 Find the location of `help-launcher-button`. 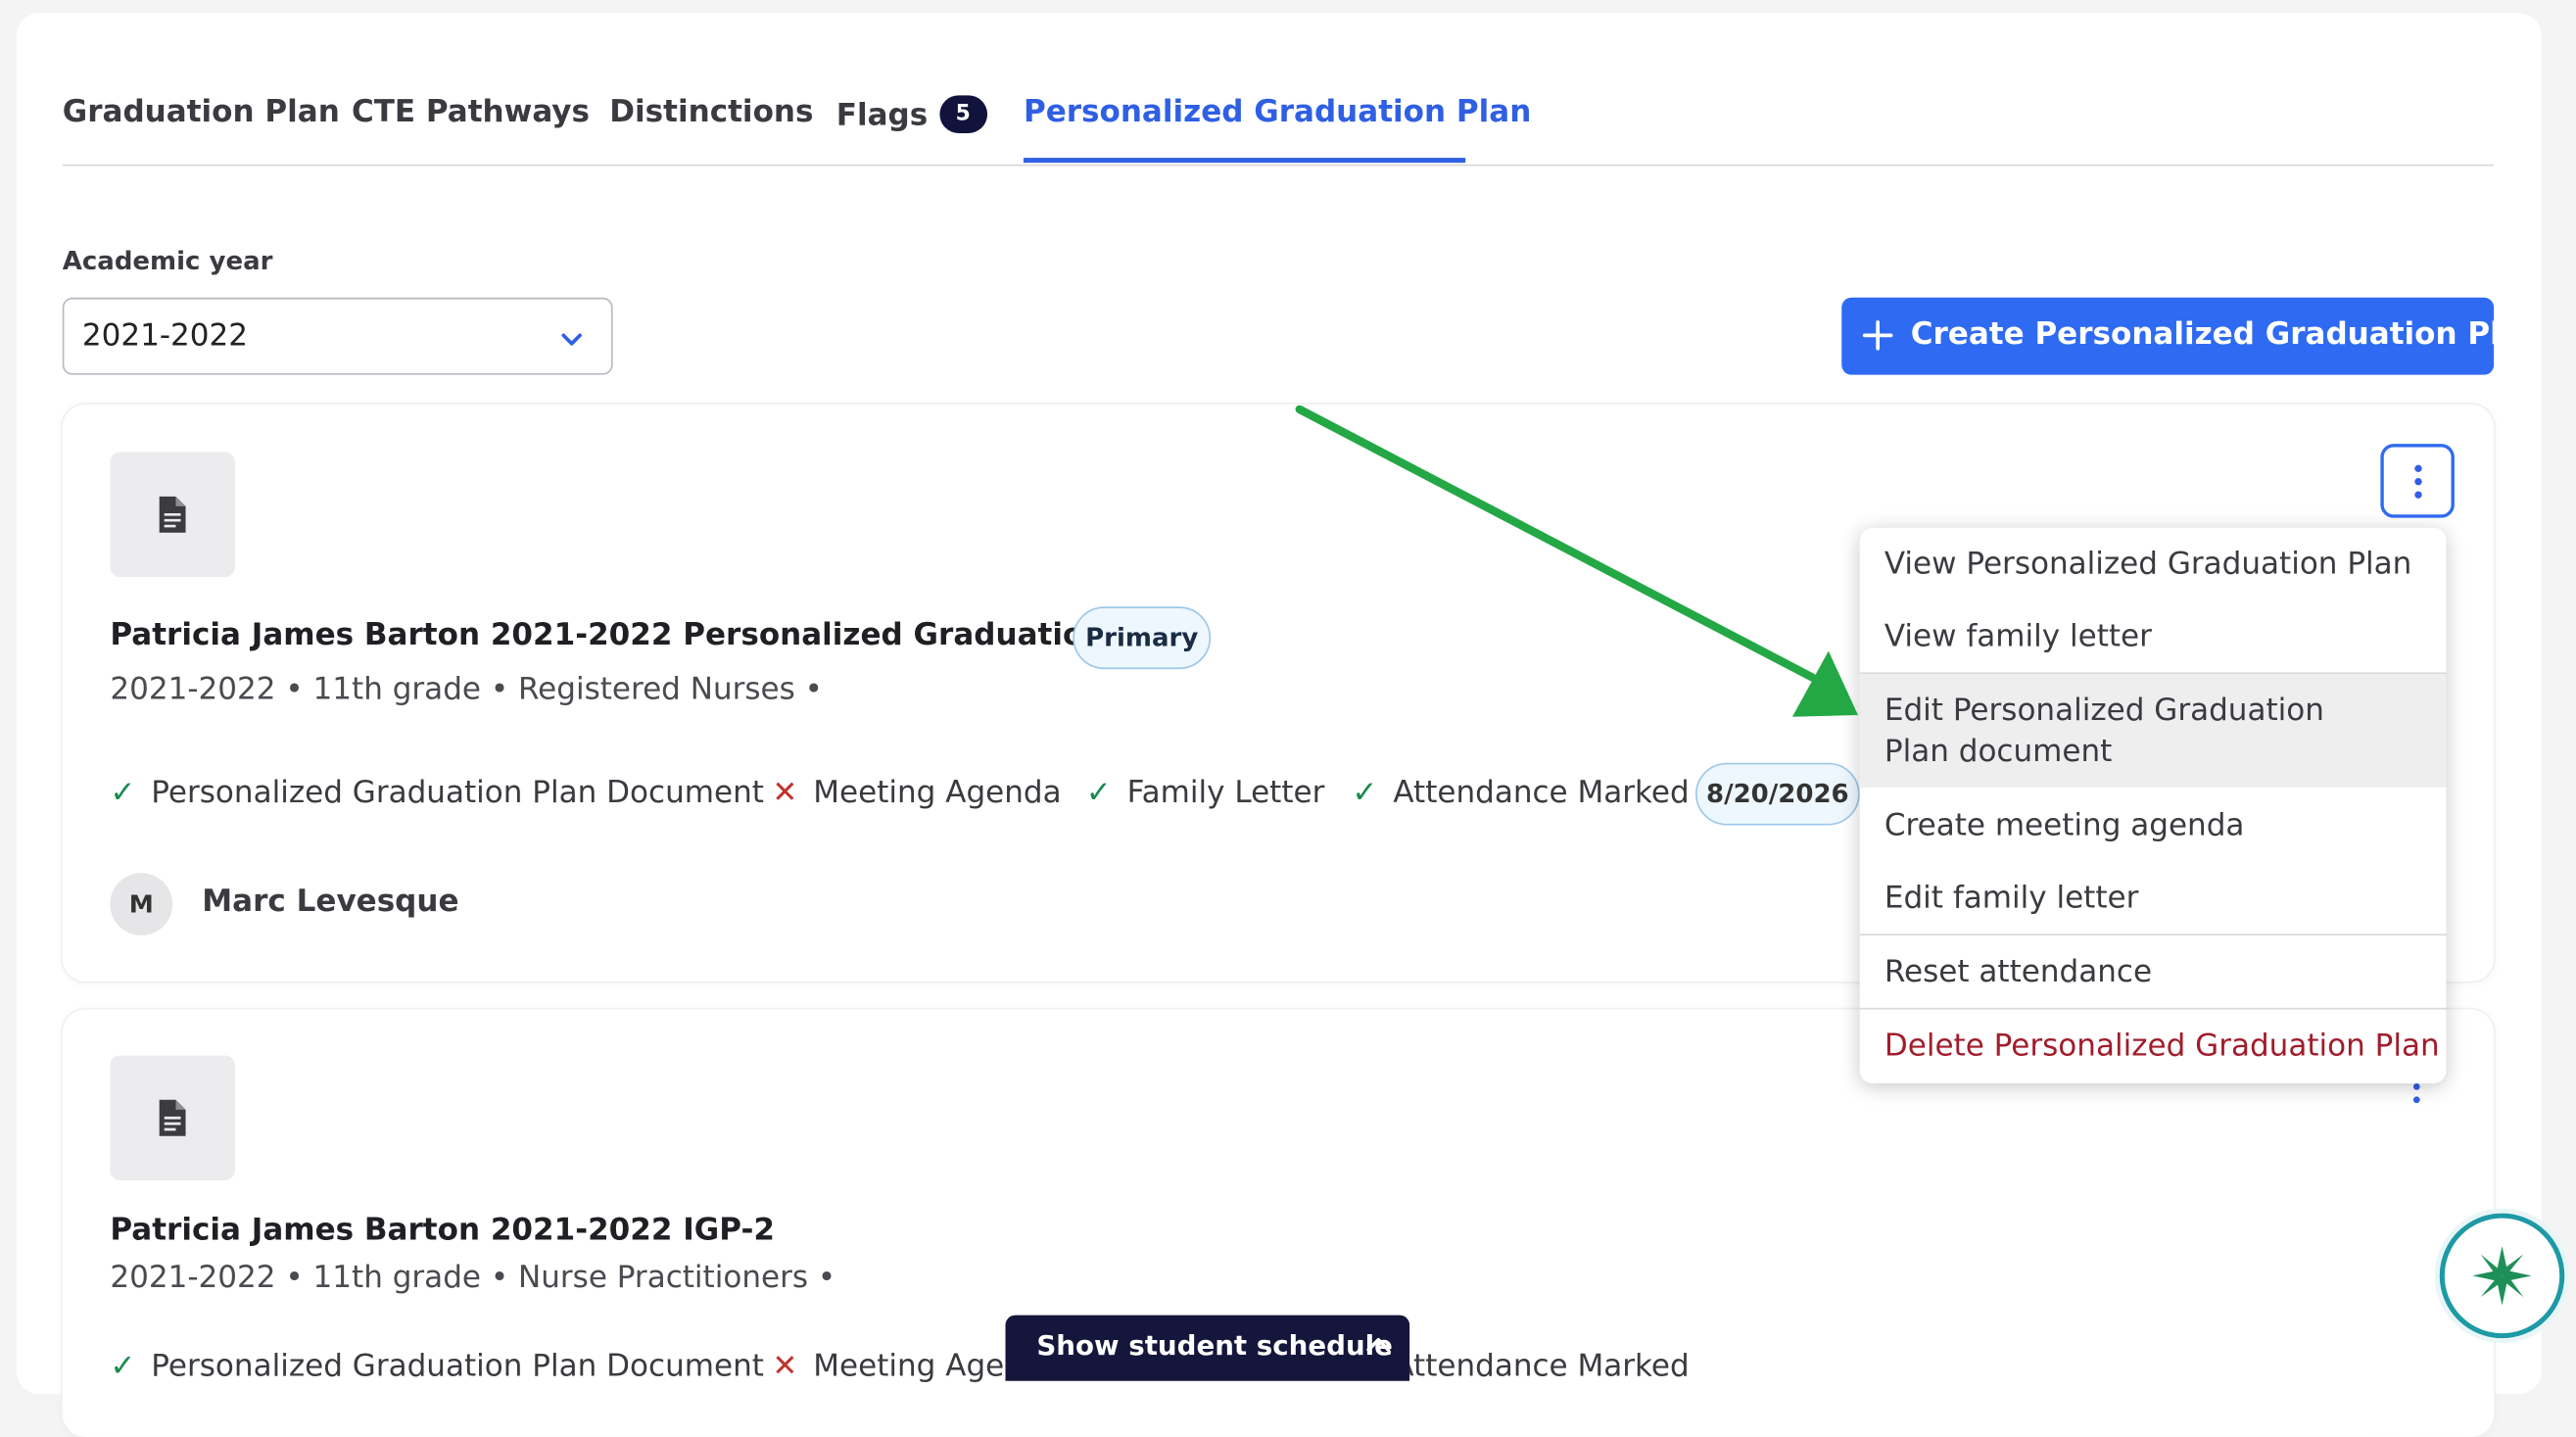

help-launcher-button is located at coordinates (2502, 1276).